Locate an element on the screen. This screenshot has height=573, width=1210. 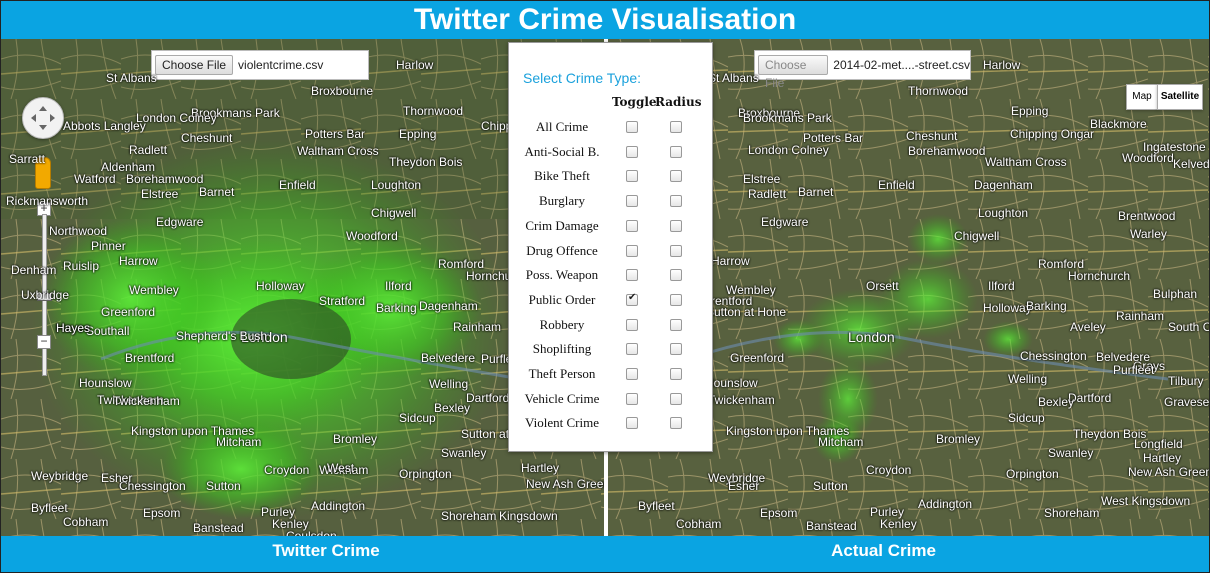
map-place-label: Bexley is located at coordinates (452, 408).